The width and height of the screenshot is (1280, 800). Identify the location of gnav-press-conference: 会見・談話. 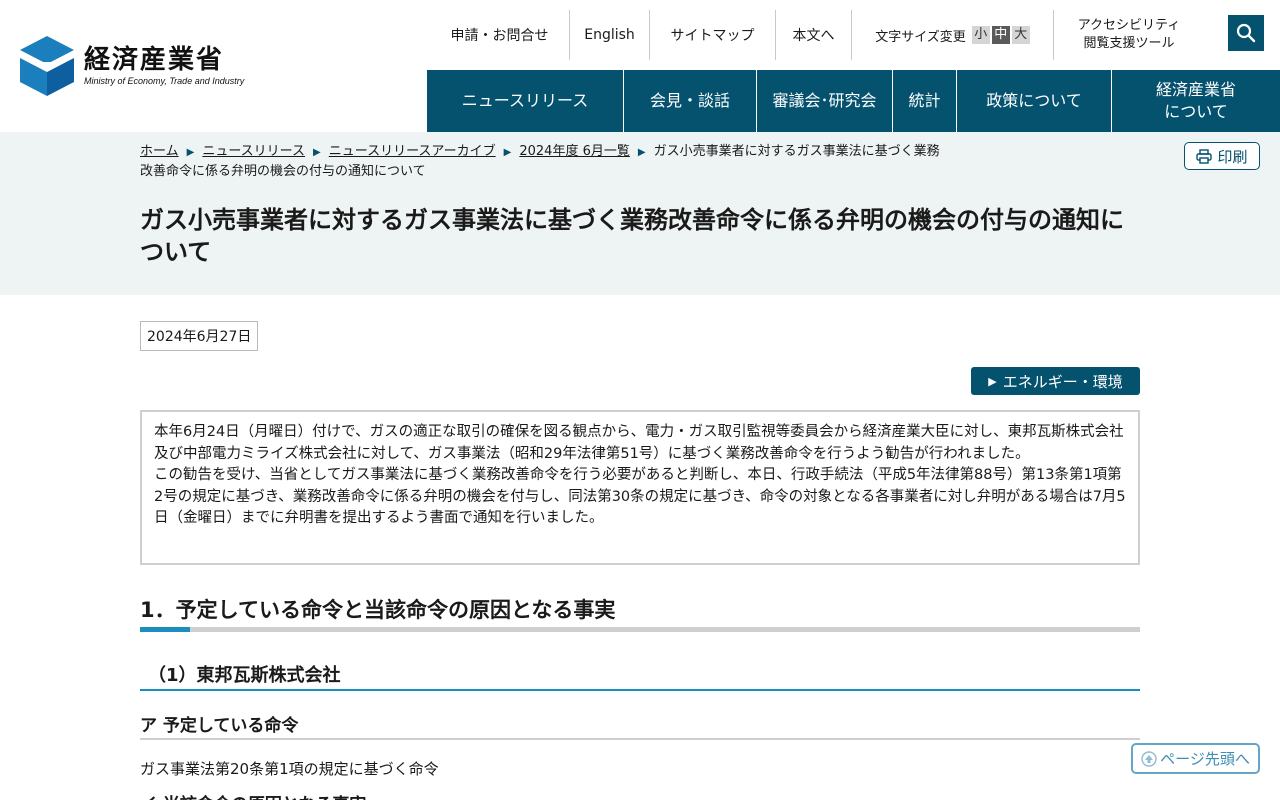
(690, 101).